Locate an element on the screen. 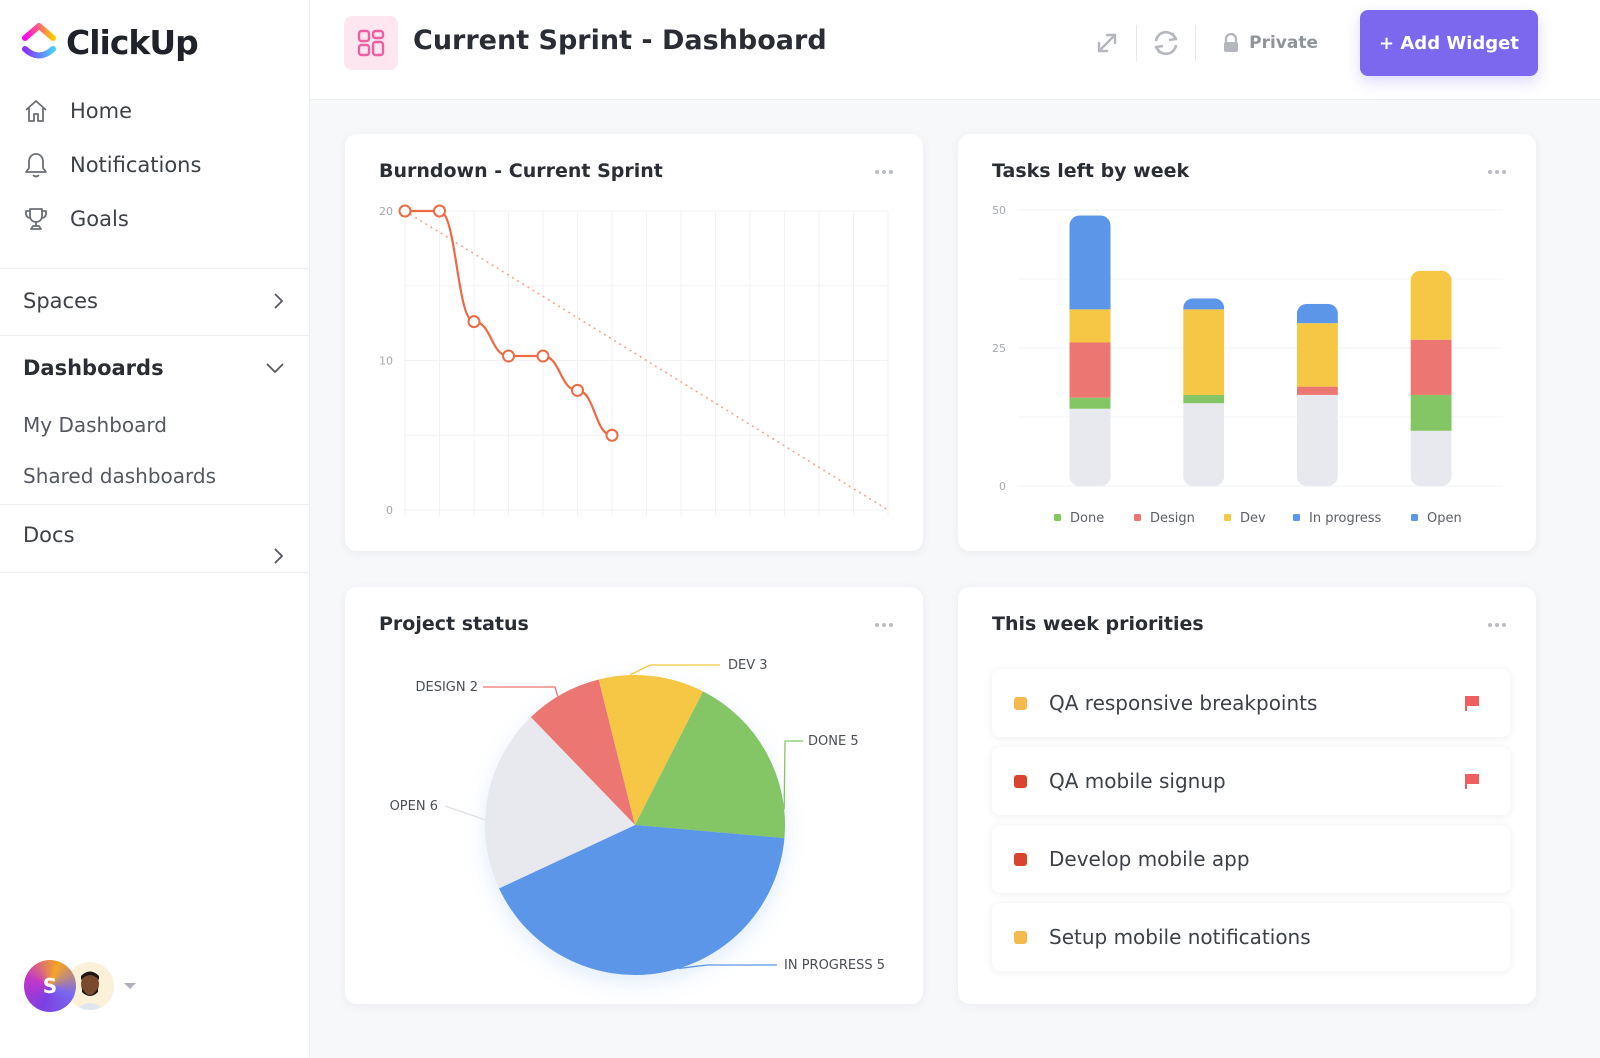 This screenshot has height=1058, width=1600. logo: ClickUp is located at coordinates (110, 42).